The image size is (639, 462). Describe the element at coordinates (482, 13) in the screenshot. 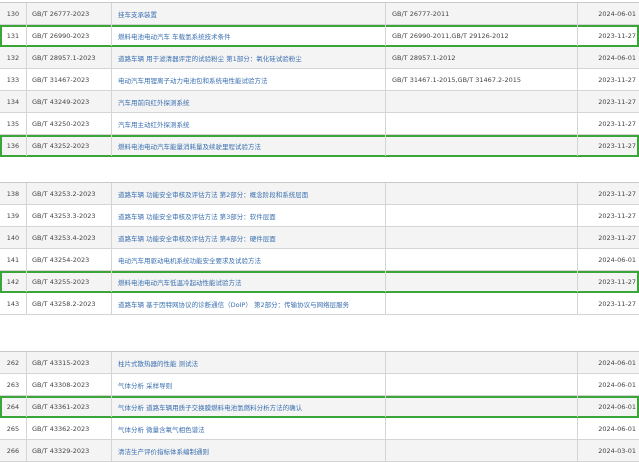

I see `replaced-standards: GB/T 26777-2011` at that location.